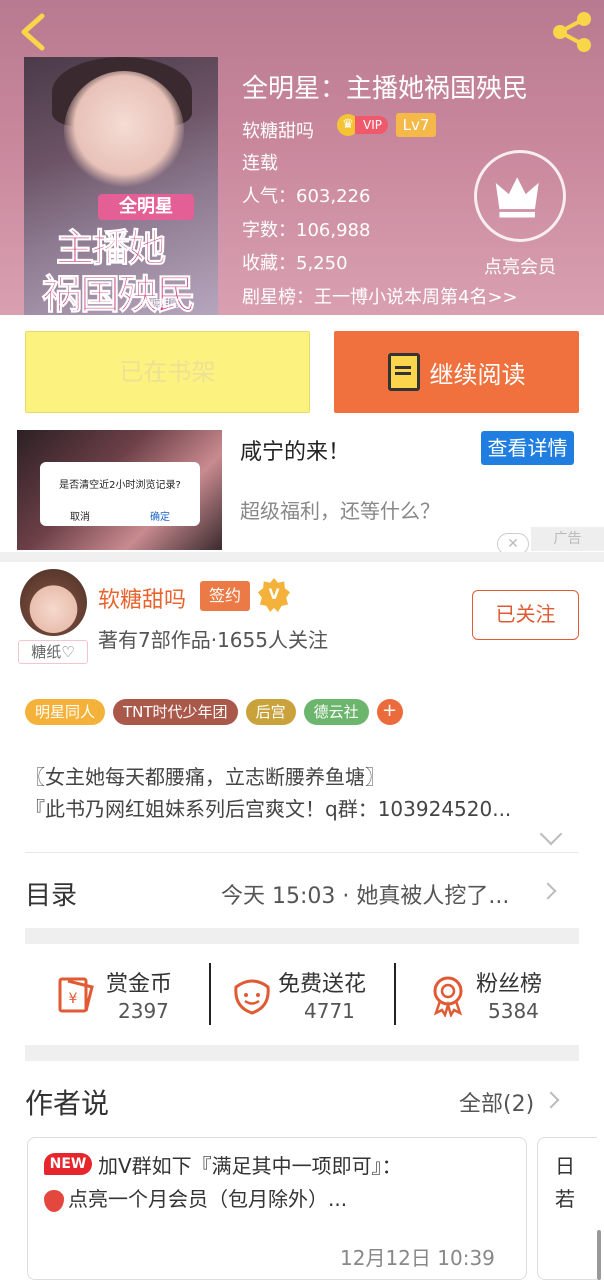  I want to click on tag-item: 明星同人, so click(65, 712).